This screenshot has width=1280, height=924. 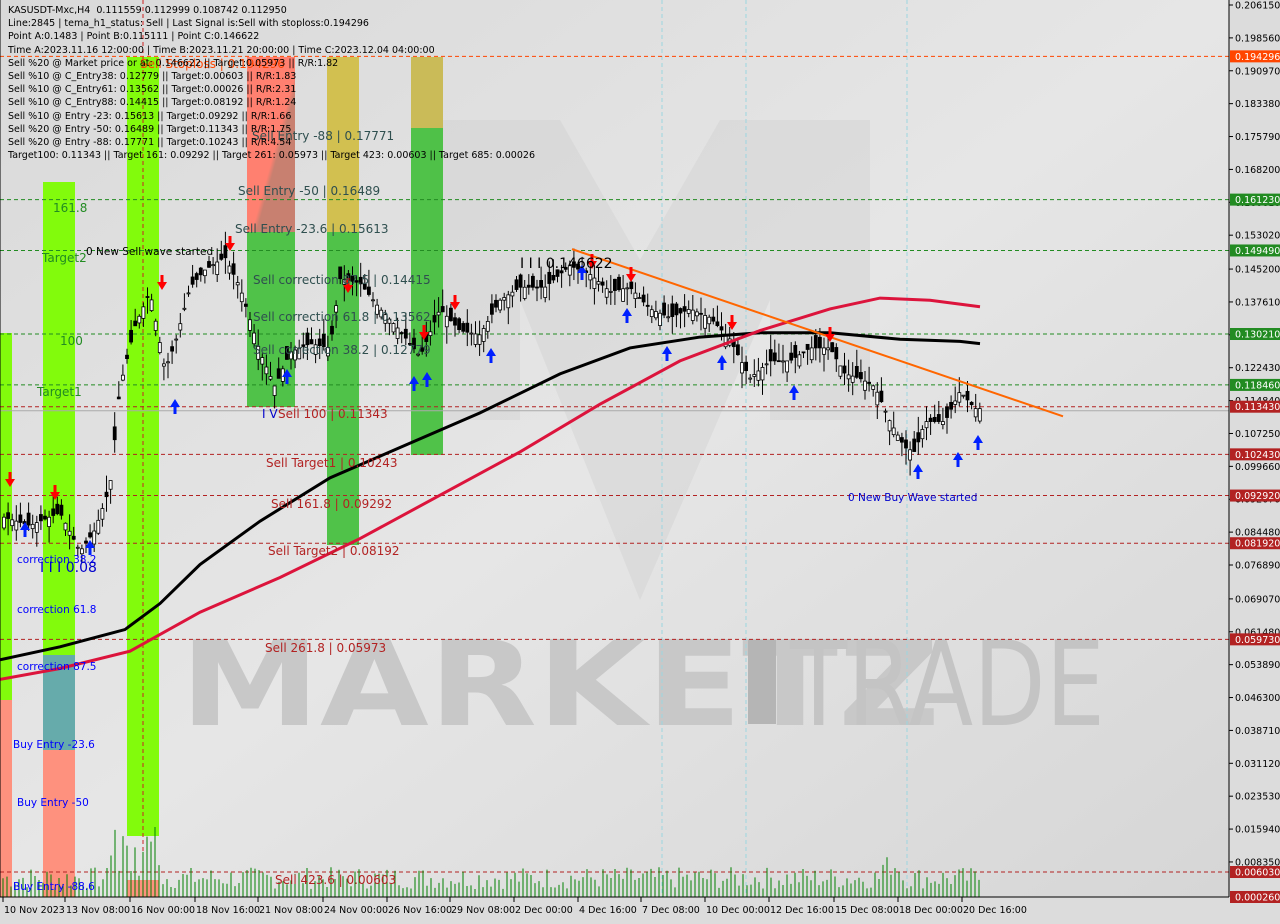 What do you see at coordinates (1257, 873) in the screenshot?
I see `price-tag-label: 0.006030` at bounding box center [1257, 873].